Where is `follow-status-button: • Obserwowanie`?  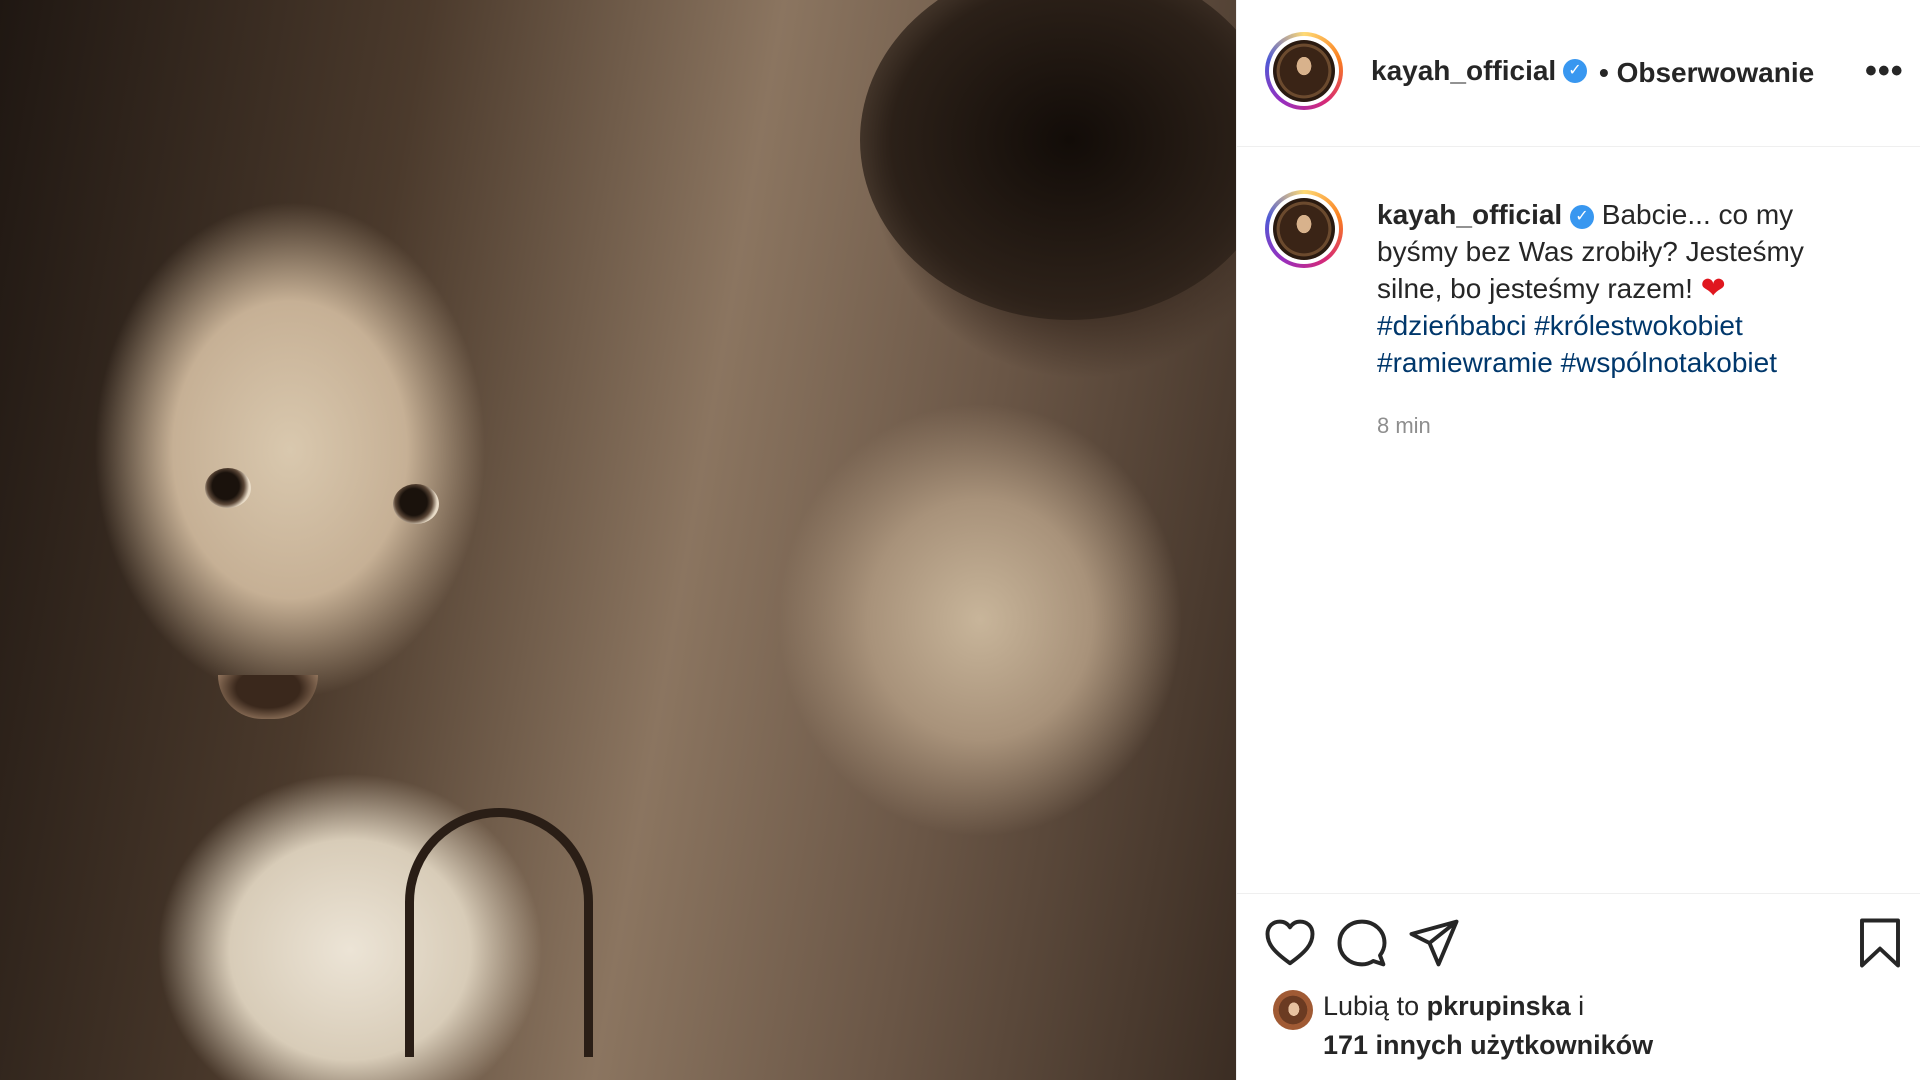 follow-status-button: • Obserwowanie is located at coordinates (1706, 73).